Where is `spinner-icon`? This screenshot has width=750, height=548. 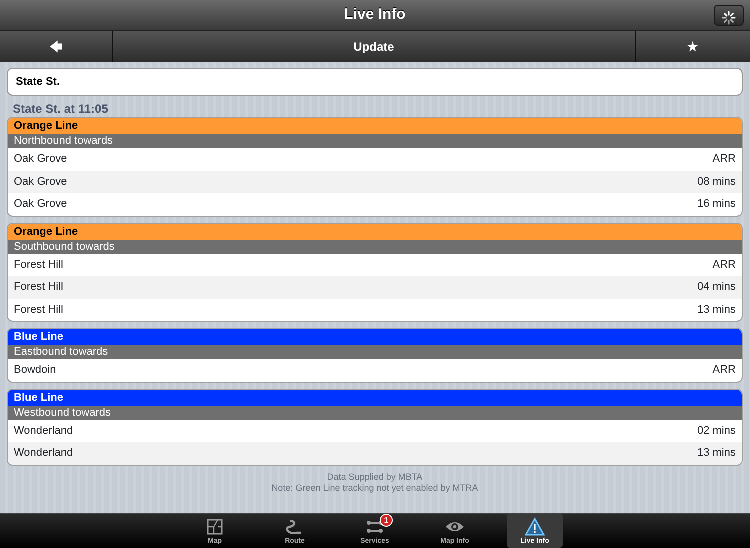 spinner-icon is located at coordinates (729, 17).